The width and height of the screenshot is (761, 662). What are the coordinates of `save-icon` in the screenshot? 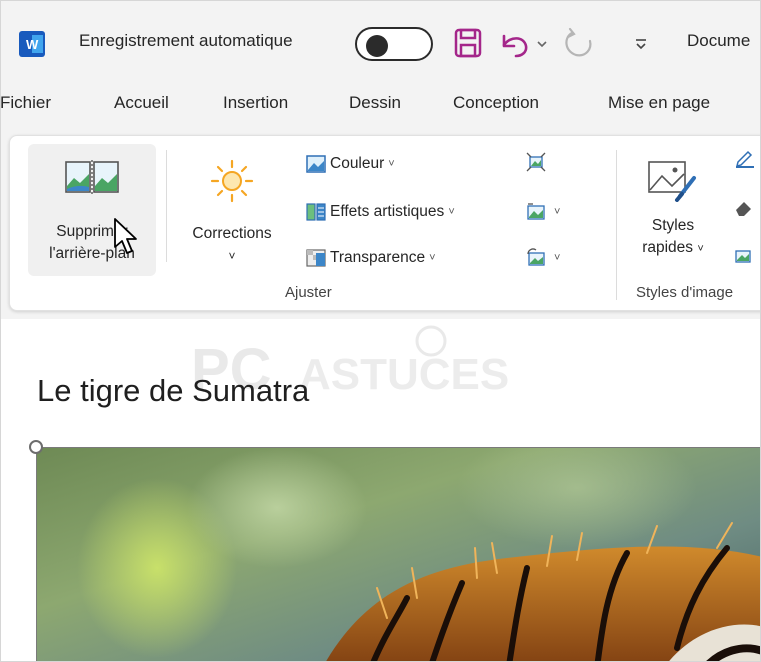 It's located at (468, 43).